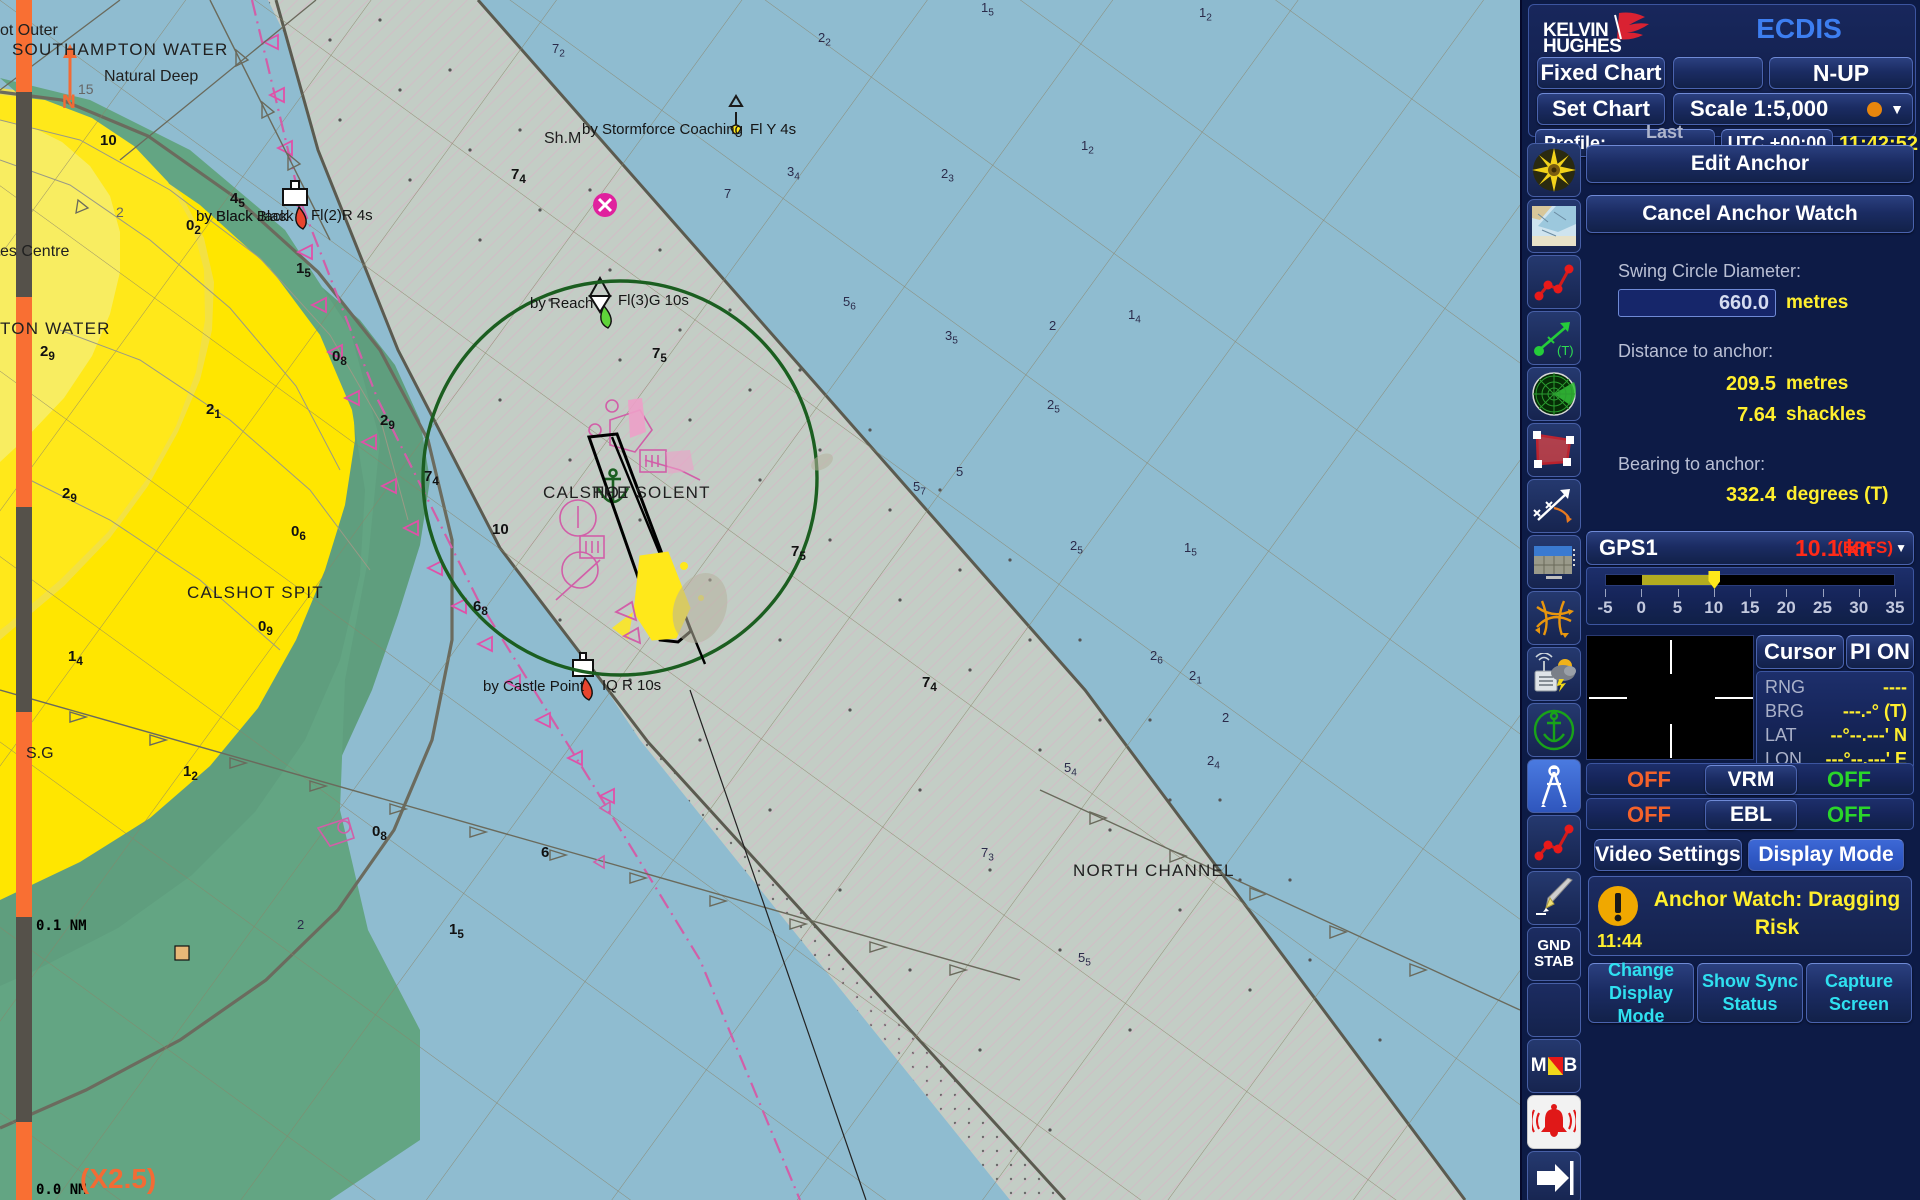  Describe the element at coordinates (1601, 73) in the screenshot. I see `fixed-chart-button: Fixed Chart` at that location.